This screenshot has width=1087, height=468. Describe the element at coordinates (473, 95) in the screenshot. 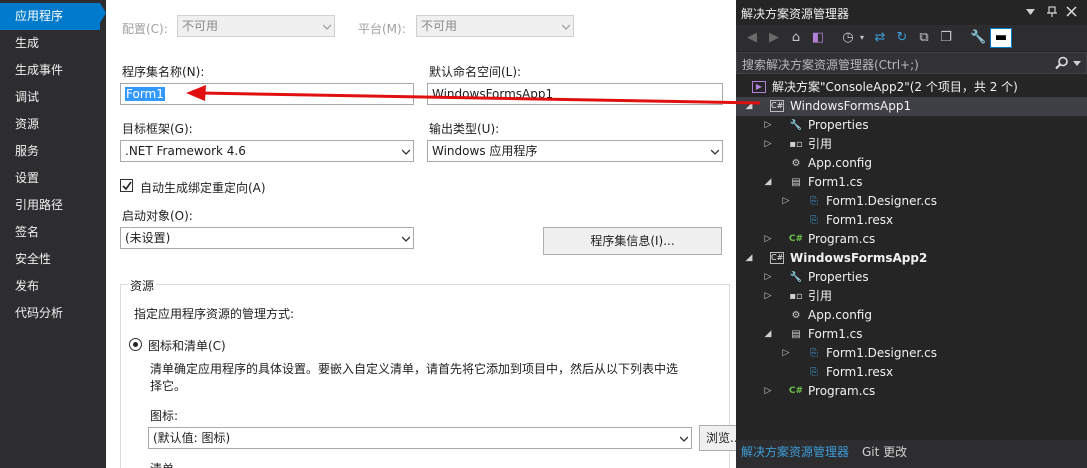

I see `annotation-arrow` at that location.